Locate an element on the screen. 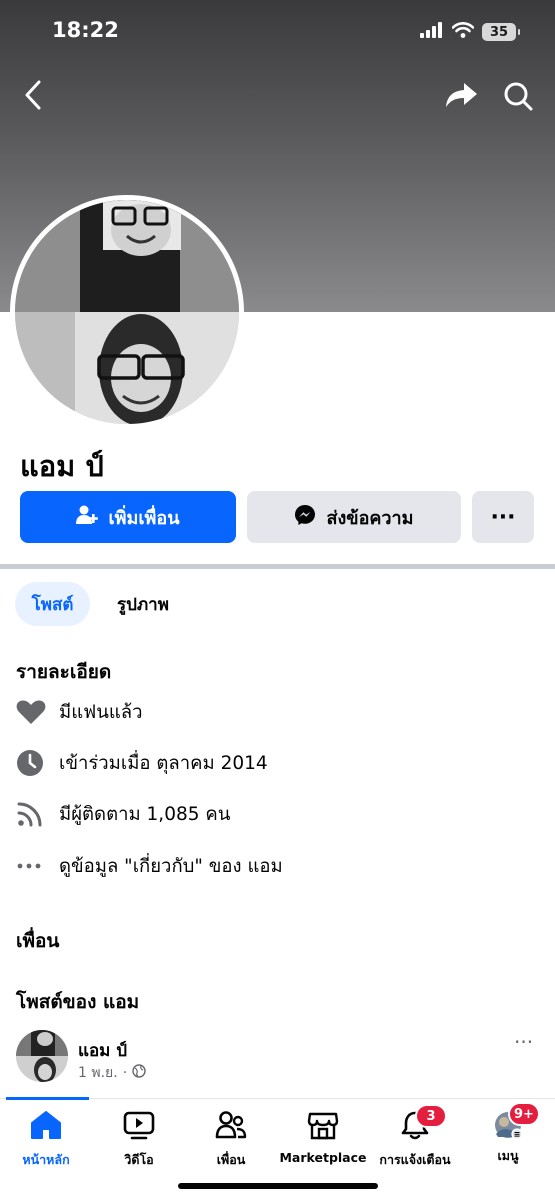  post-author-name: แอม ป์ is located at coordinates (102, 1050).